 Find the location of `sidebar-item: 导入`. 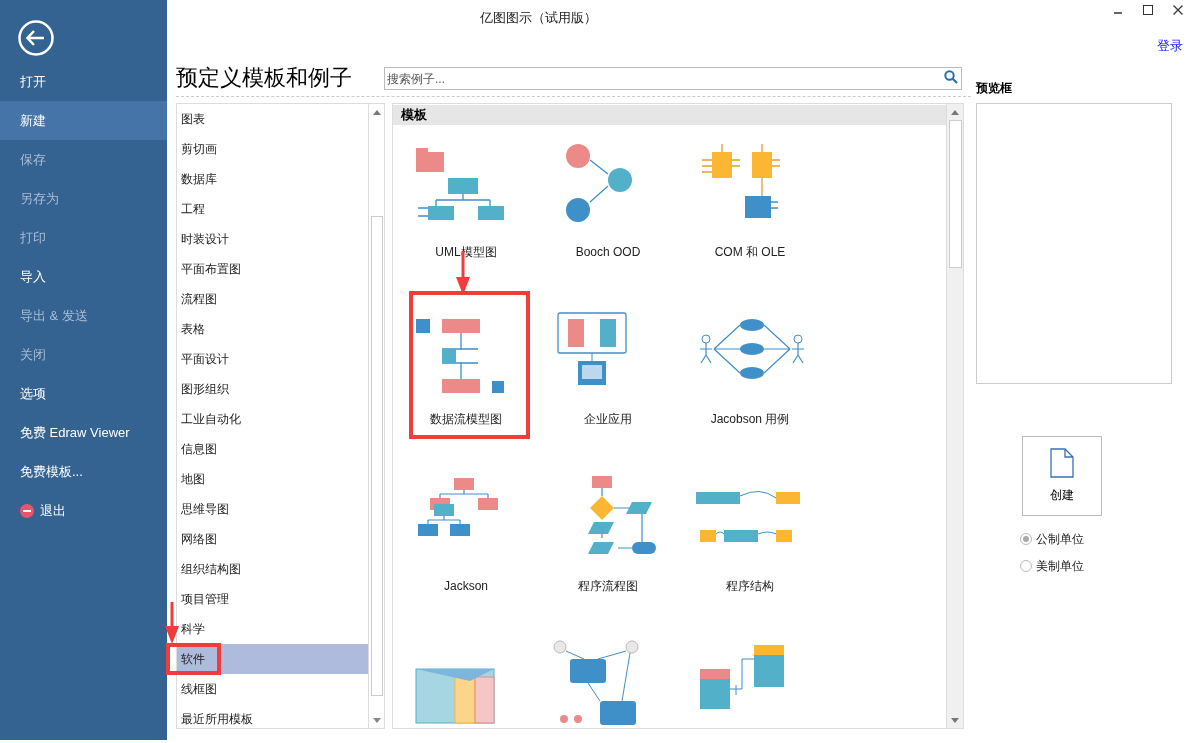

sidebar-item: 导入 is located at coordinates (83, 276).